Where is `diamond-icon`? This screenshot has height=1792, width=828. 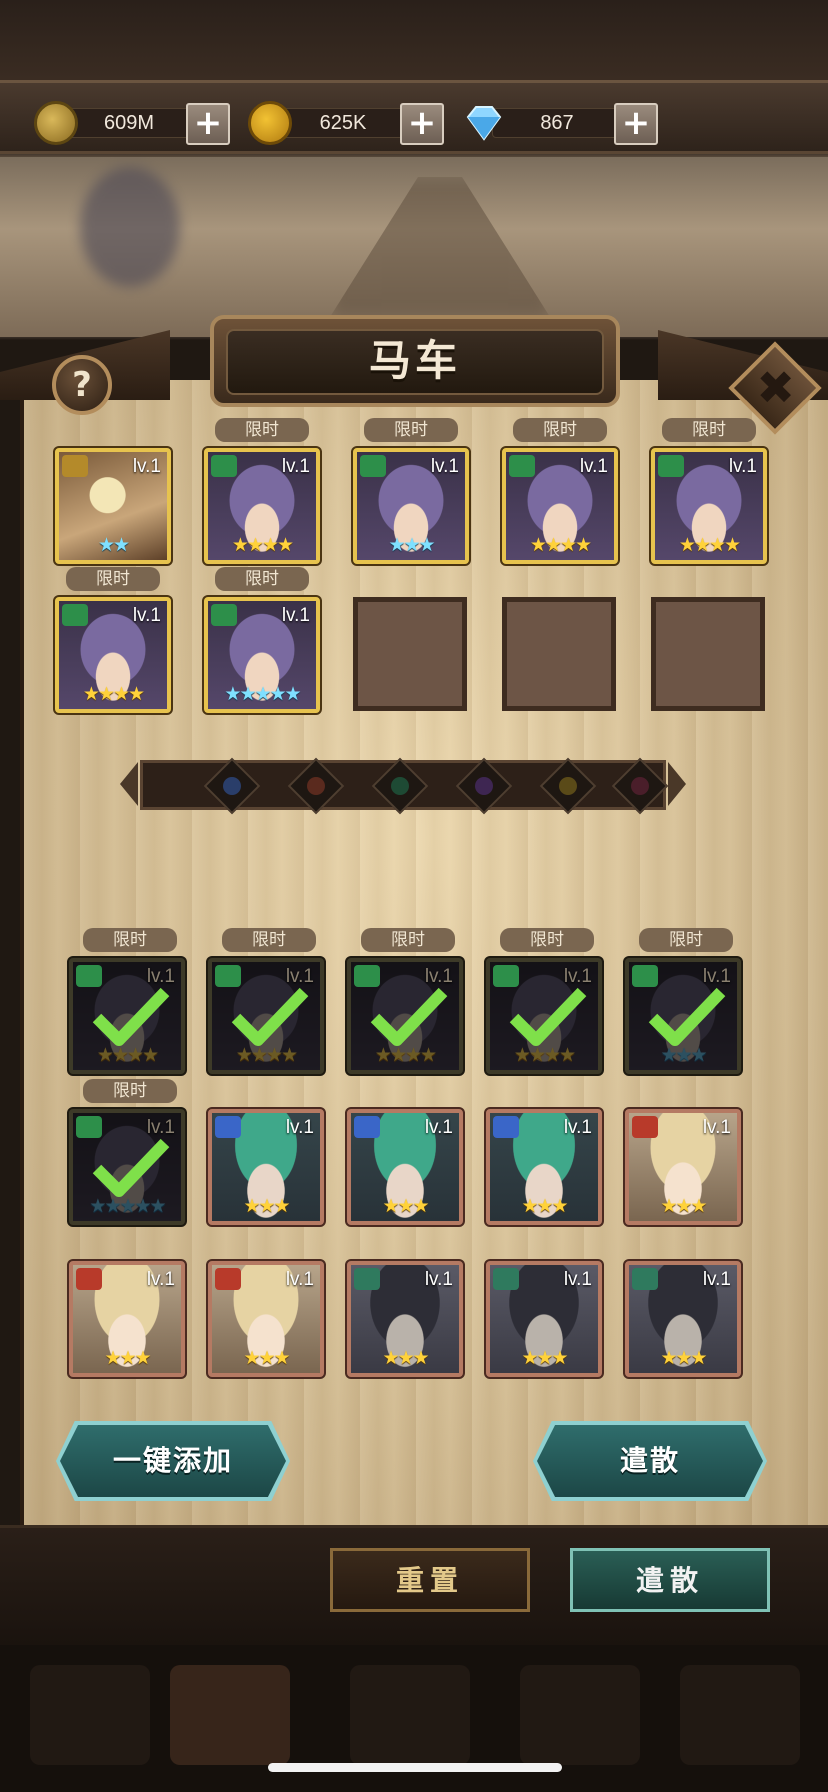 diamond-icon is located at coordinates (484, 123).